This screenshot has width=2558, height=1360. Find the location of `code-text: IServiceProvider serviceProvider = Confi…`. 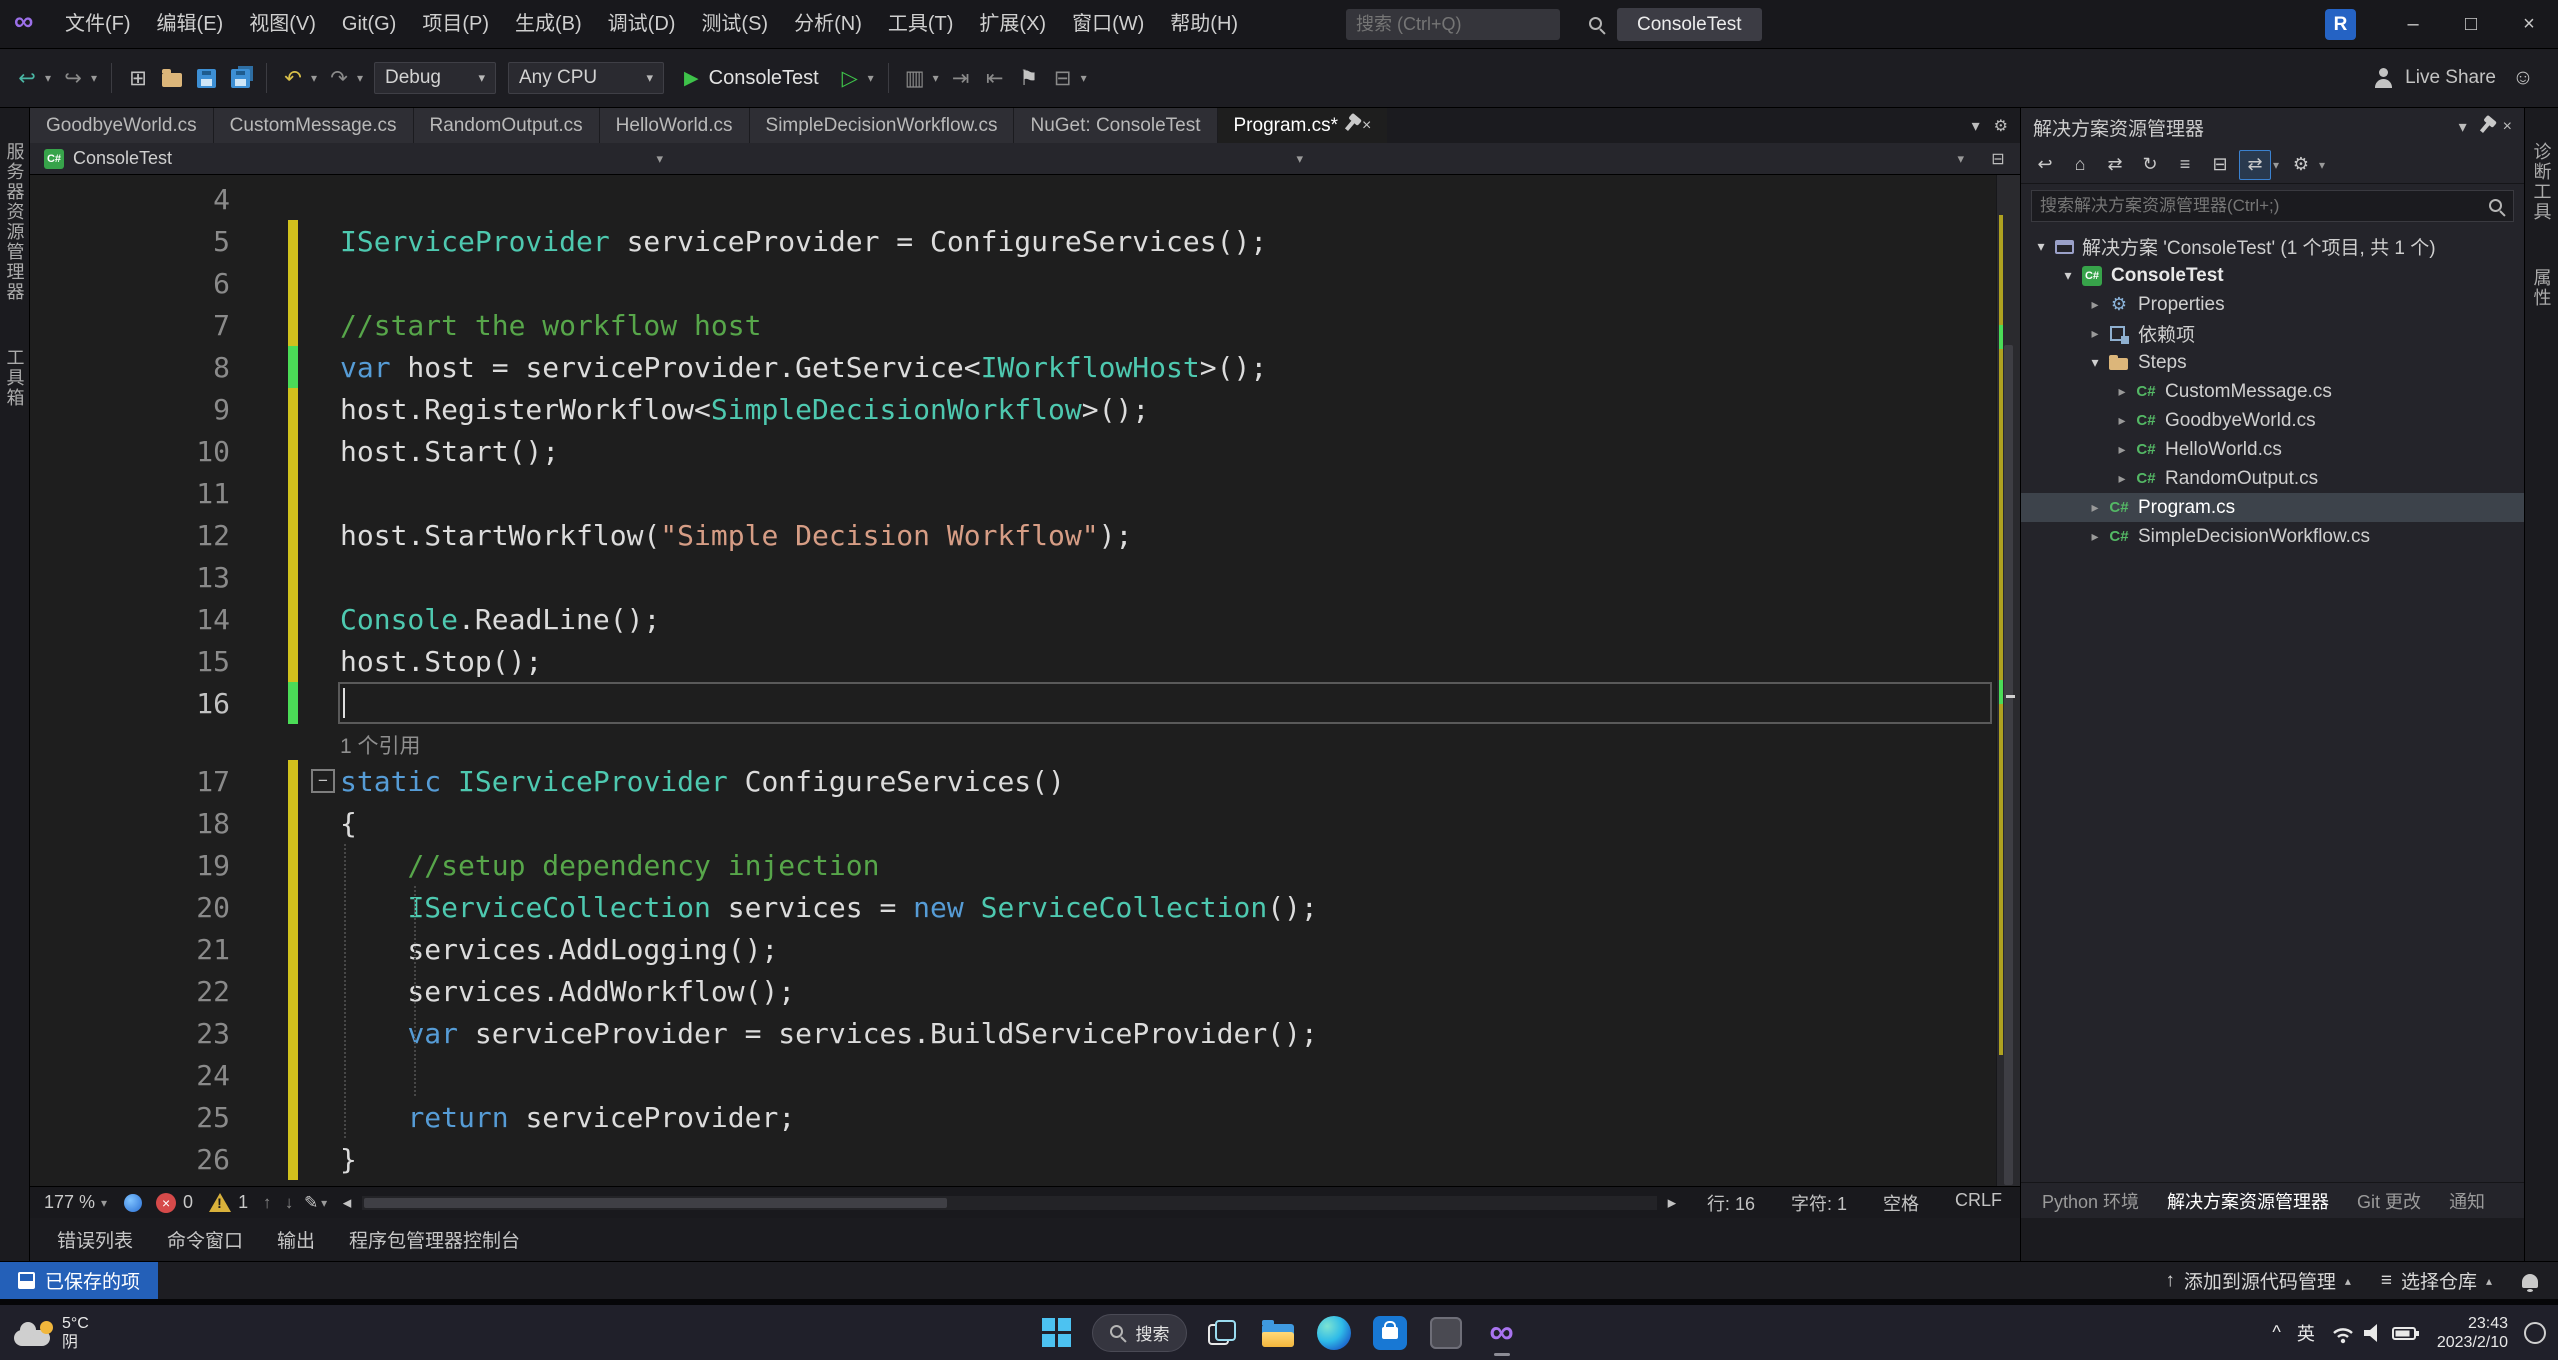

code-text: IServiceProvider serviceProvider = Confi… is located at coordinates (1165, 241).